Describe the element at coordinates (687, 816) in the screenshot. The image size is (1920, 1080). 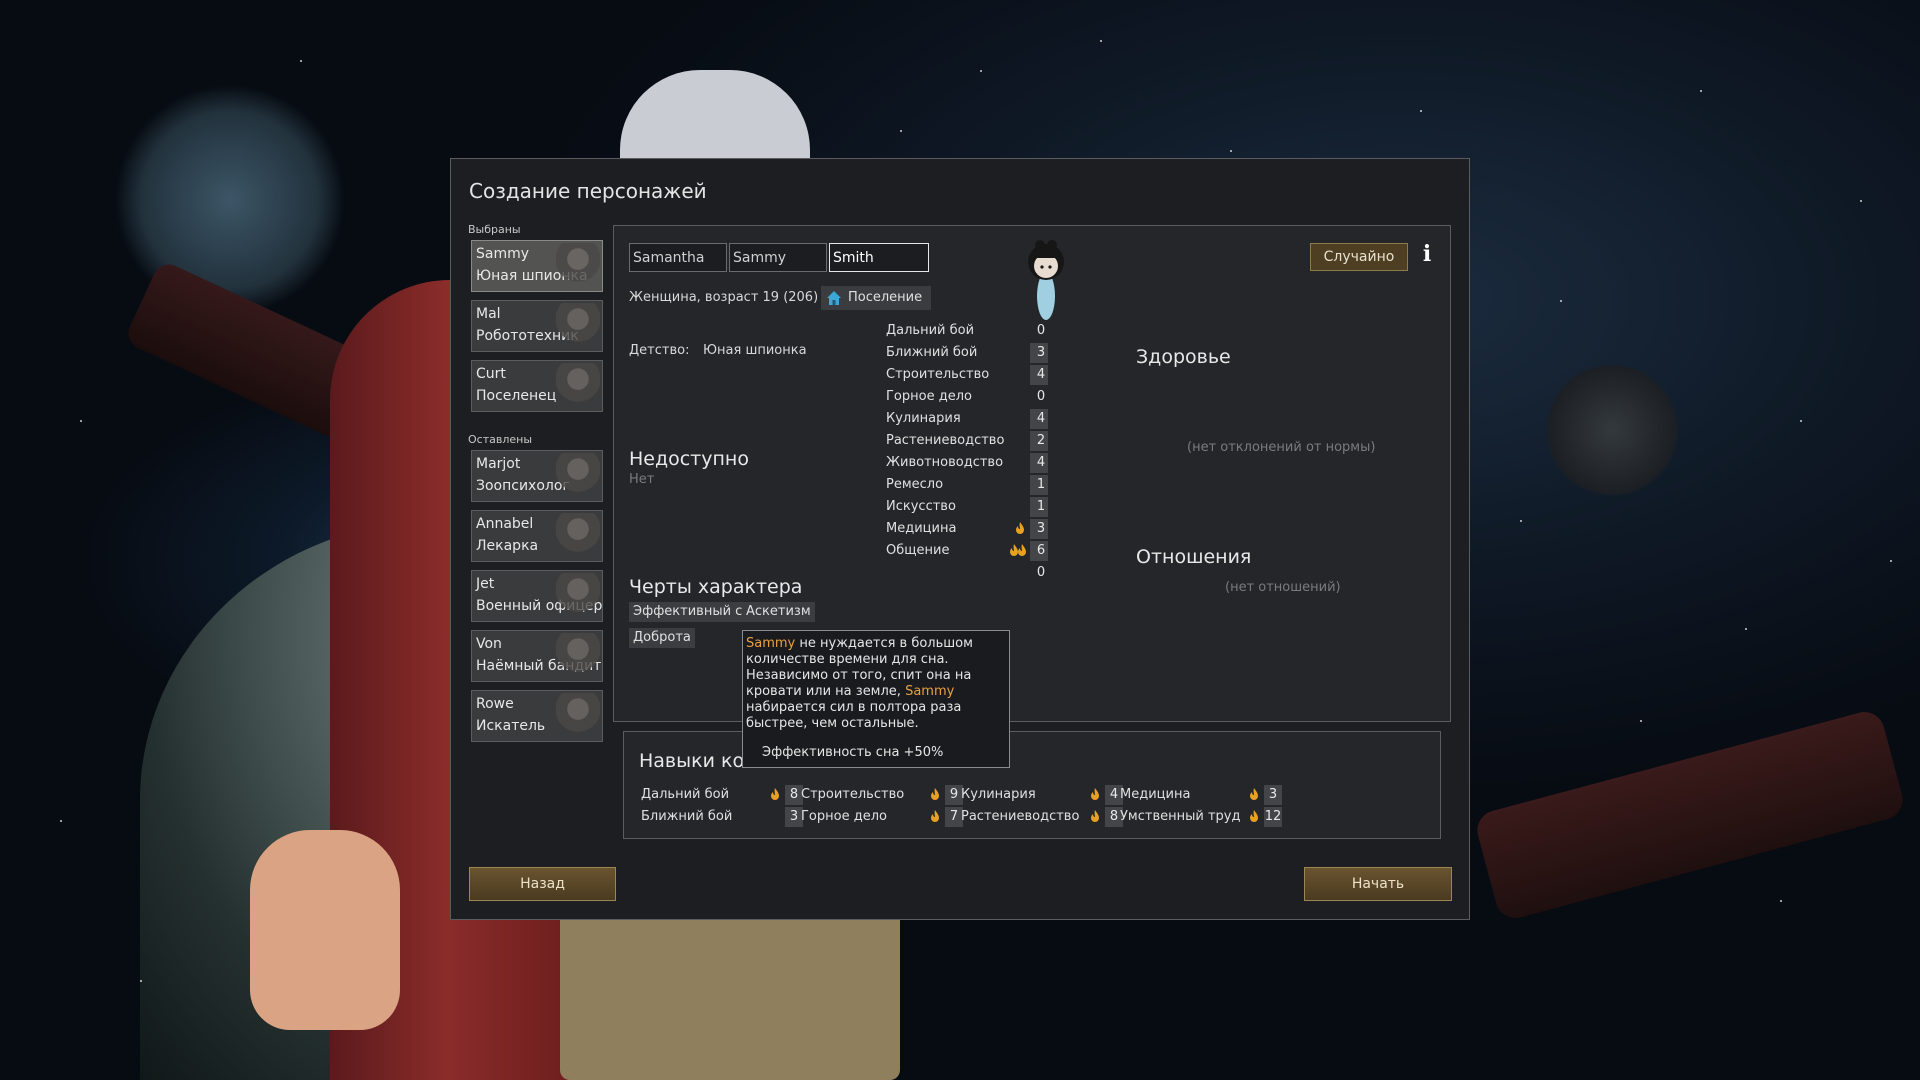
I see `team-skill-label: Ближний бой` at that location.